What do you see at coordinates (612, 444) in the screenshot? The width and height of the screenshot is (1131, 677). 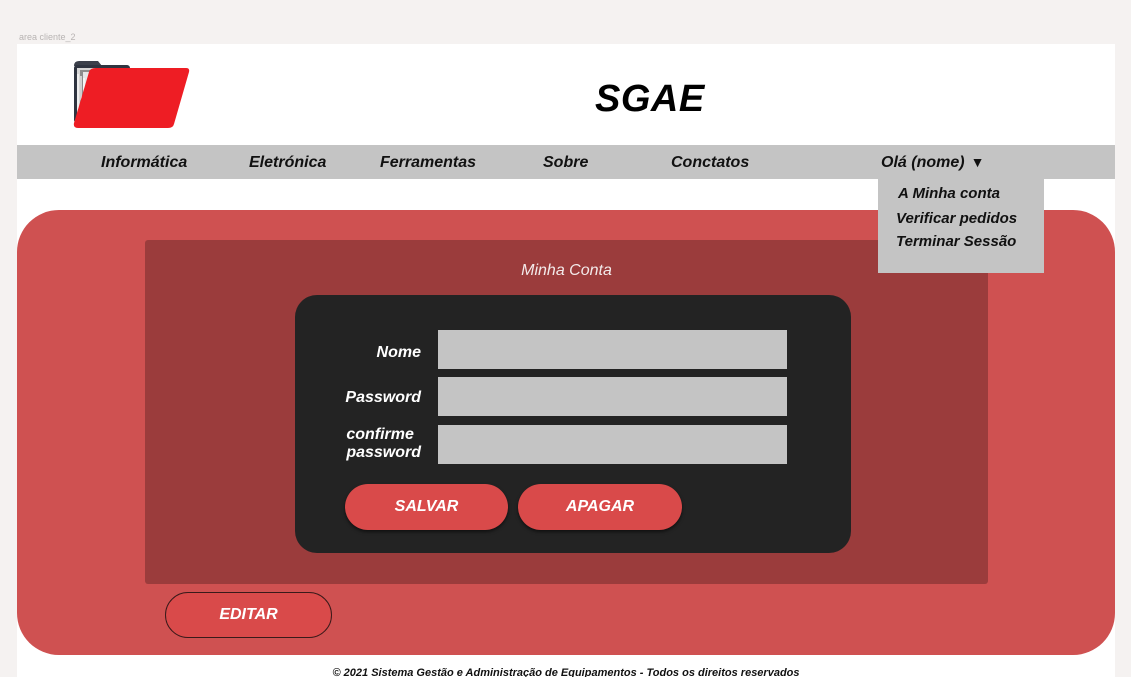 I see `confirm-password-field` at bounding box center [612, 444].